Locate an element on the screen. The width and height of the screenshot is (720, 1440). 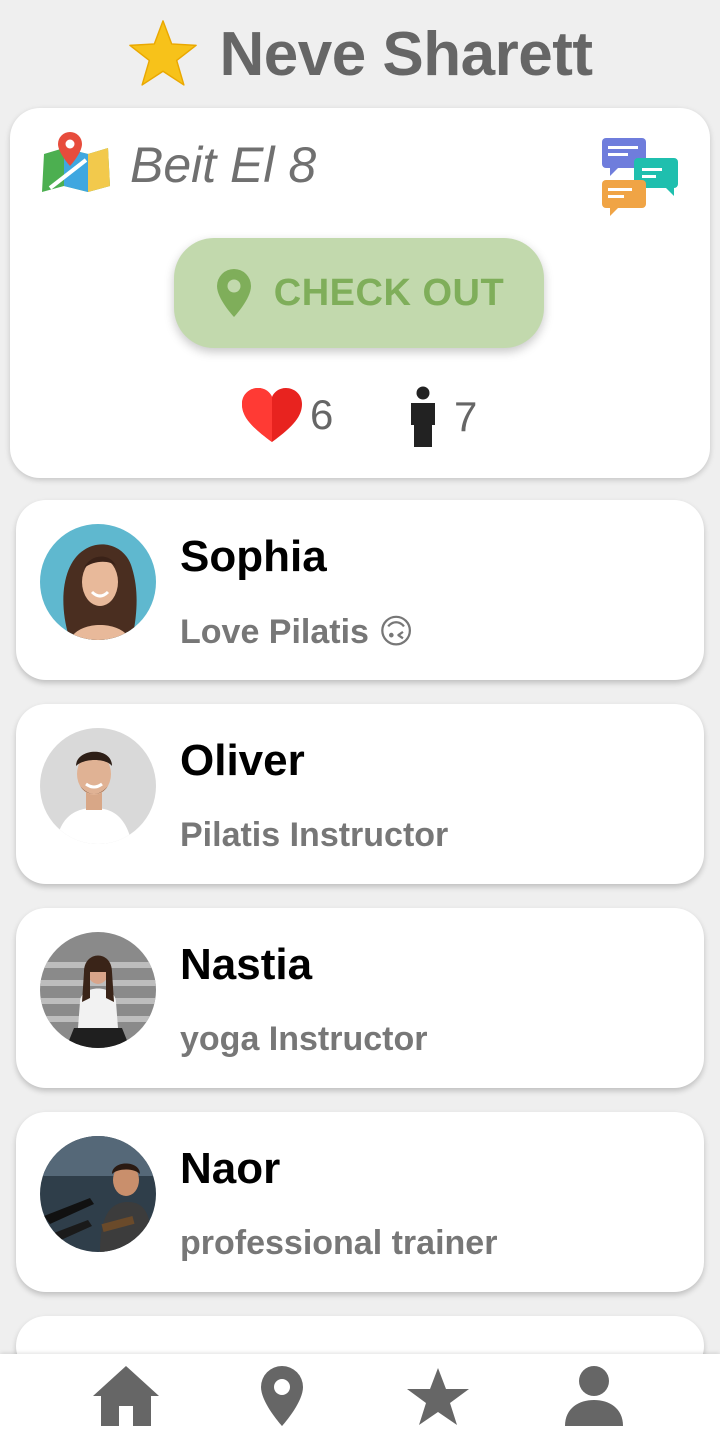
nav-home is located at coordinates (126, 1396).